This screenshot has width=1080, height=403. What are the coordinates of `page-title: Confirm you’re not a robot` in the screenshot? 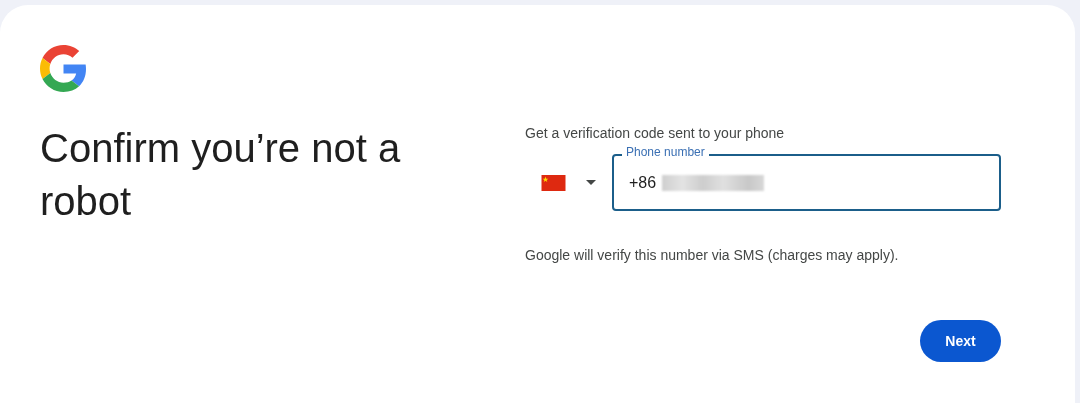 It's located at (221, 175).